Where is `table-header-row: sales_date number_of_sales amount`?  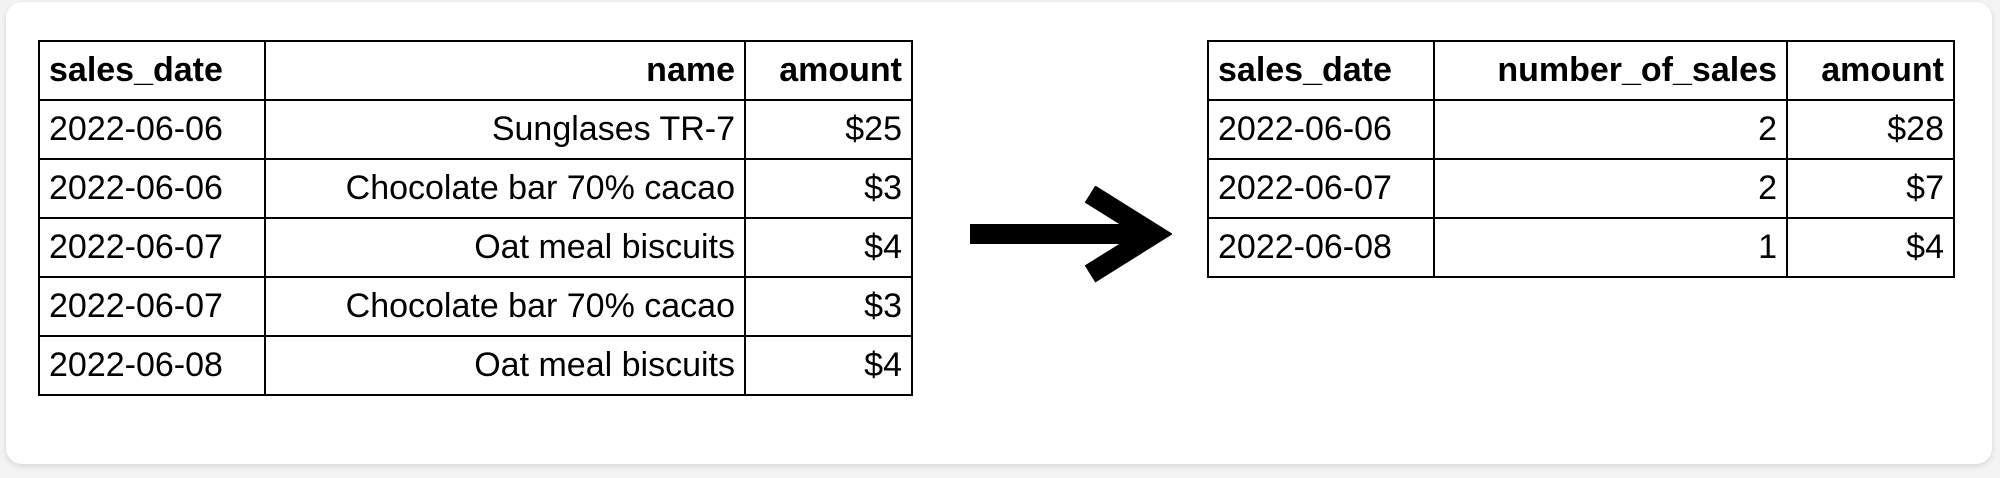
table-header-row: sales_date number_of_sales amount is located at coordinates (1581, 70).